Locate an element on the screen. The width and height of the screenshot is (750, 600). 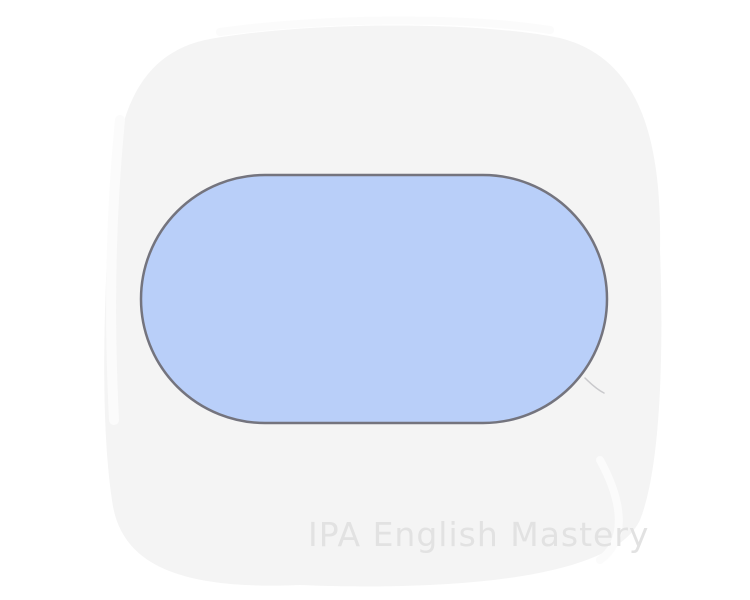
watermark-text: IPA English Mastery is located at coordinates (479, 534).